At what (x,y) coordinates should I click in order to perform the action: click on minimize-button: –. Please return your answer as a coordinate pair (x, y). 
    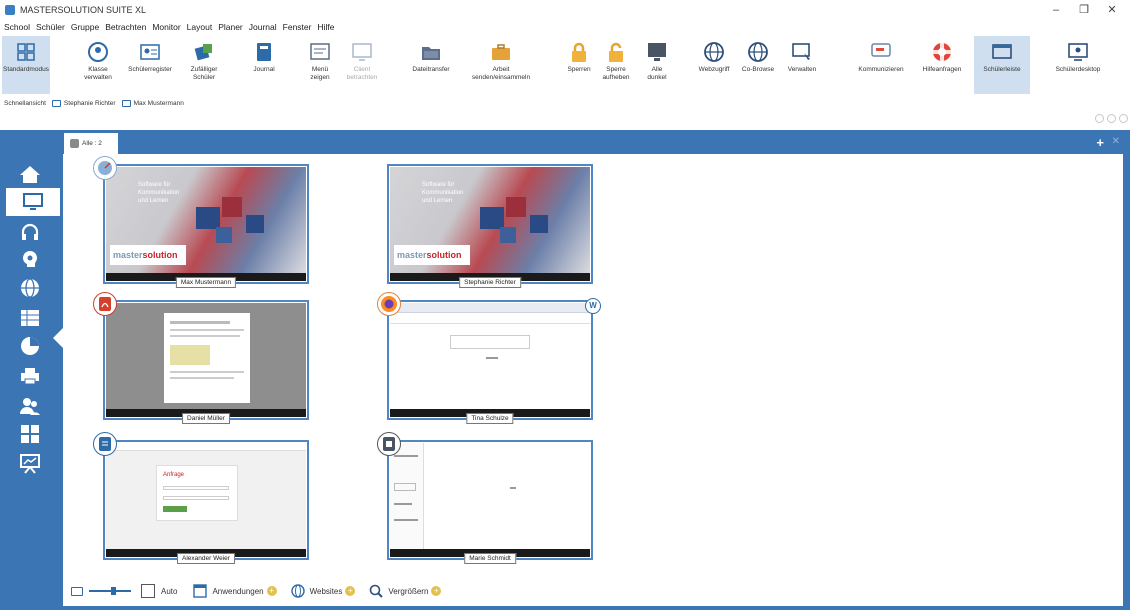
    Looking at the image, I should click on (1056, 10).